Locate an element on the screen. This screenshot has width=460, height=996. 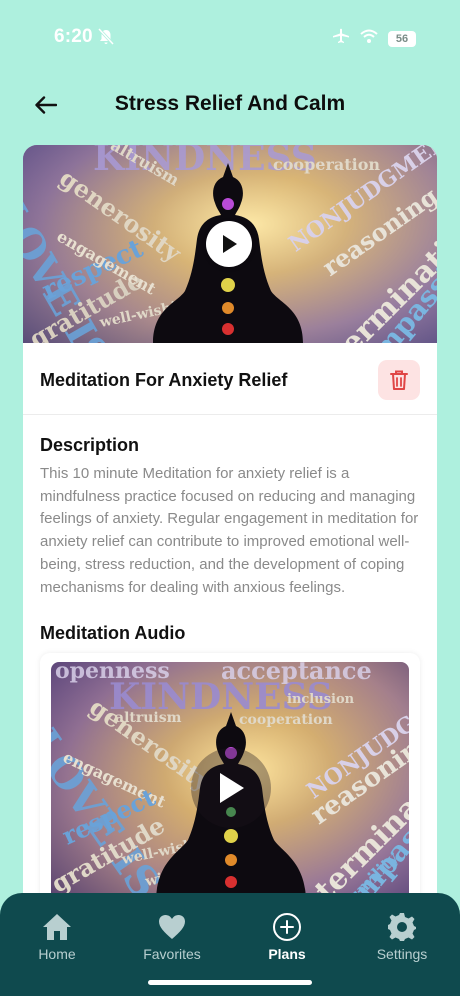
home-indicator is located at coordinates (230, 982).